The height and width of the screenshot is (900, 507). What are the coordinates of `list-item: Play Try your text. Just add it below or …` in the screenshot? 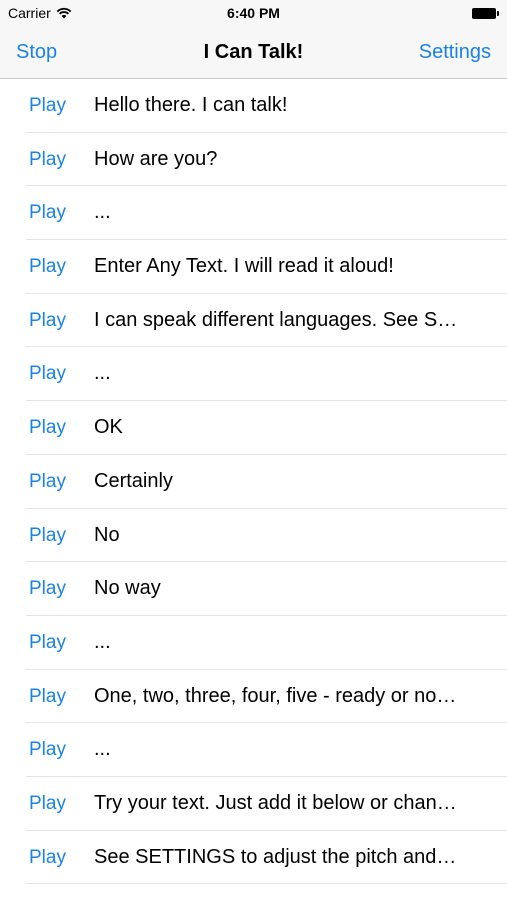 It's located at (253, 804).